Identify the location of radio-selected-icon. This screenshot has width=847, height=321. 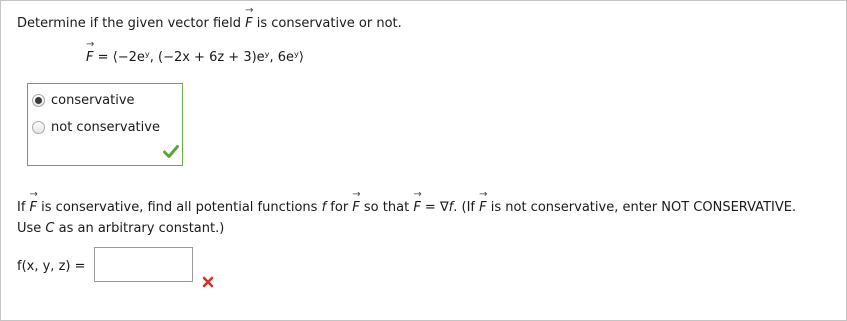
(38, 100).